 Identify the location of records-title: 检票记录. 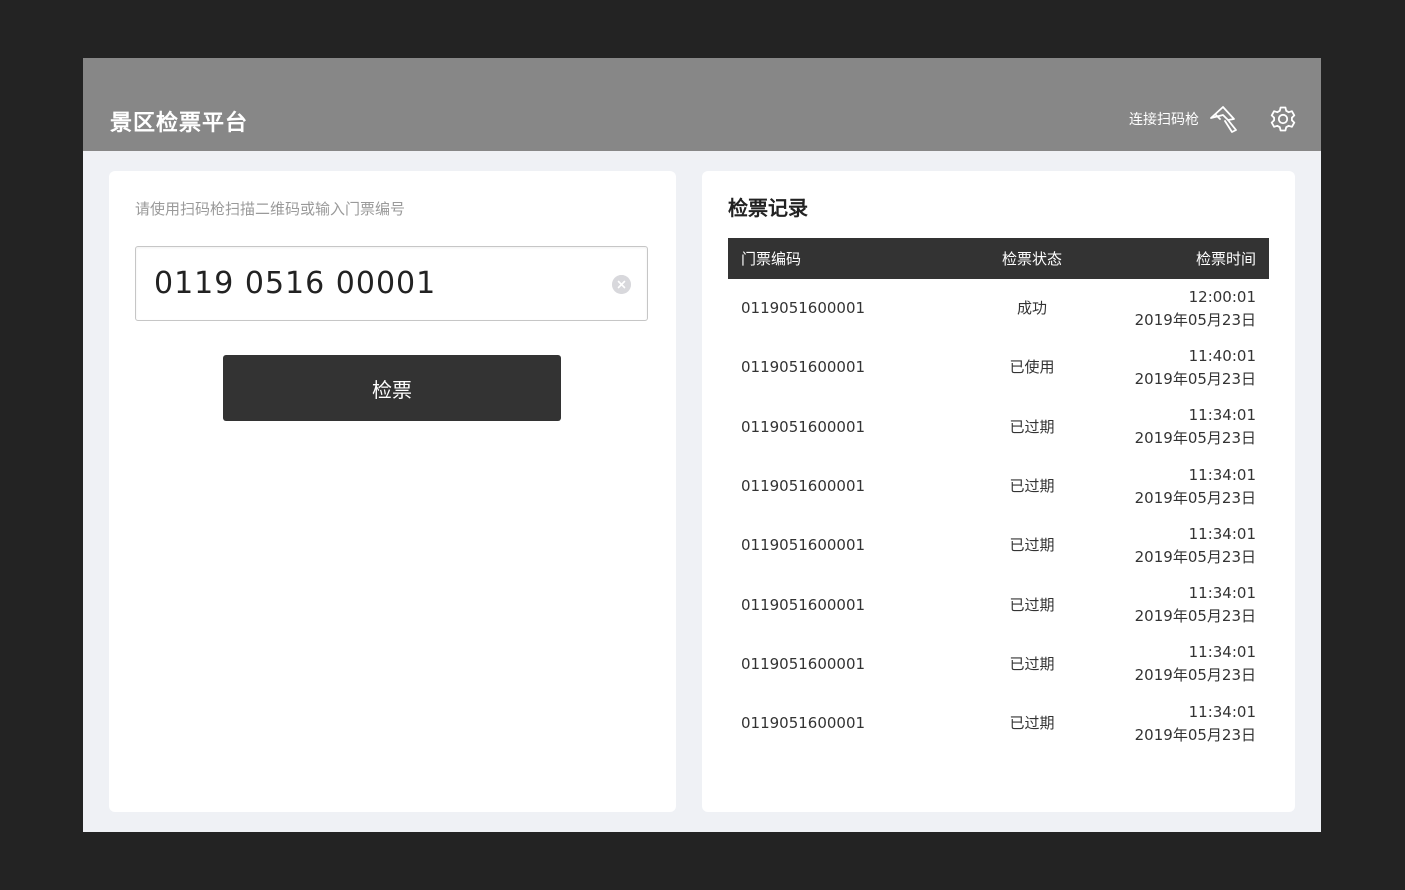
(768, 208).